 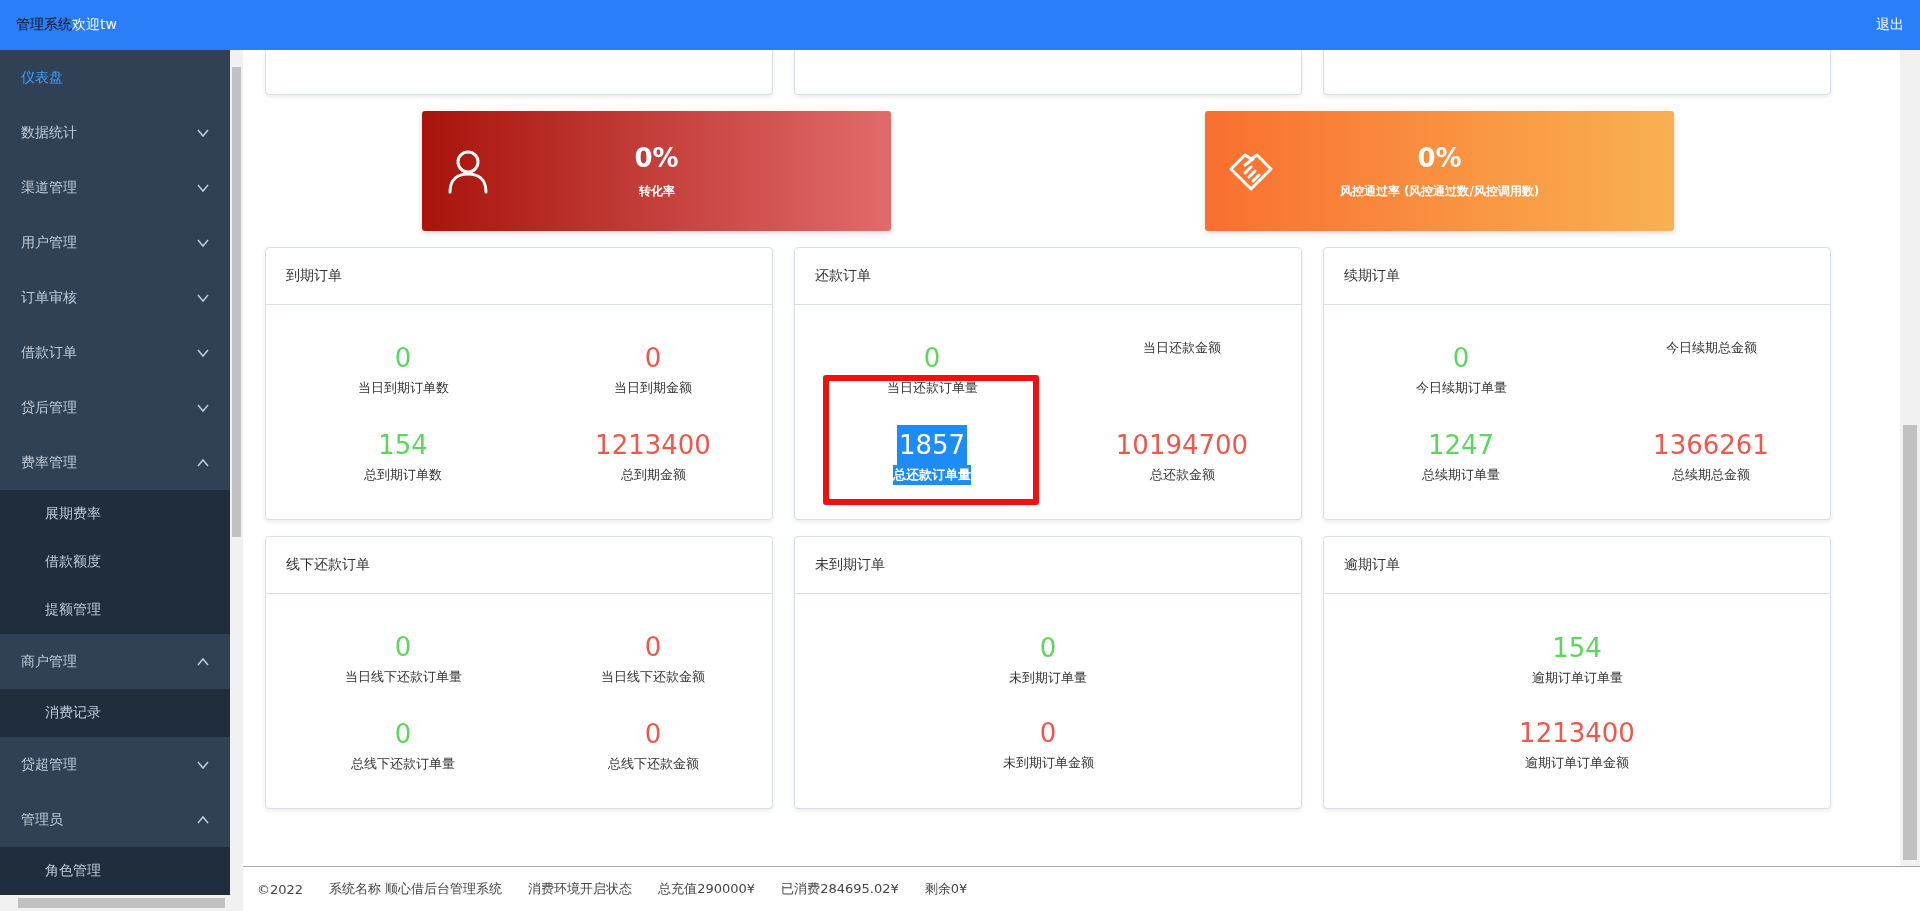 I want to click on stat-label: 逾期订单订单金额, so click(x=1577, y=763).